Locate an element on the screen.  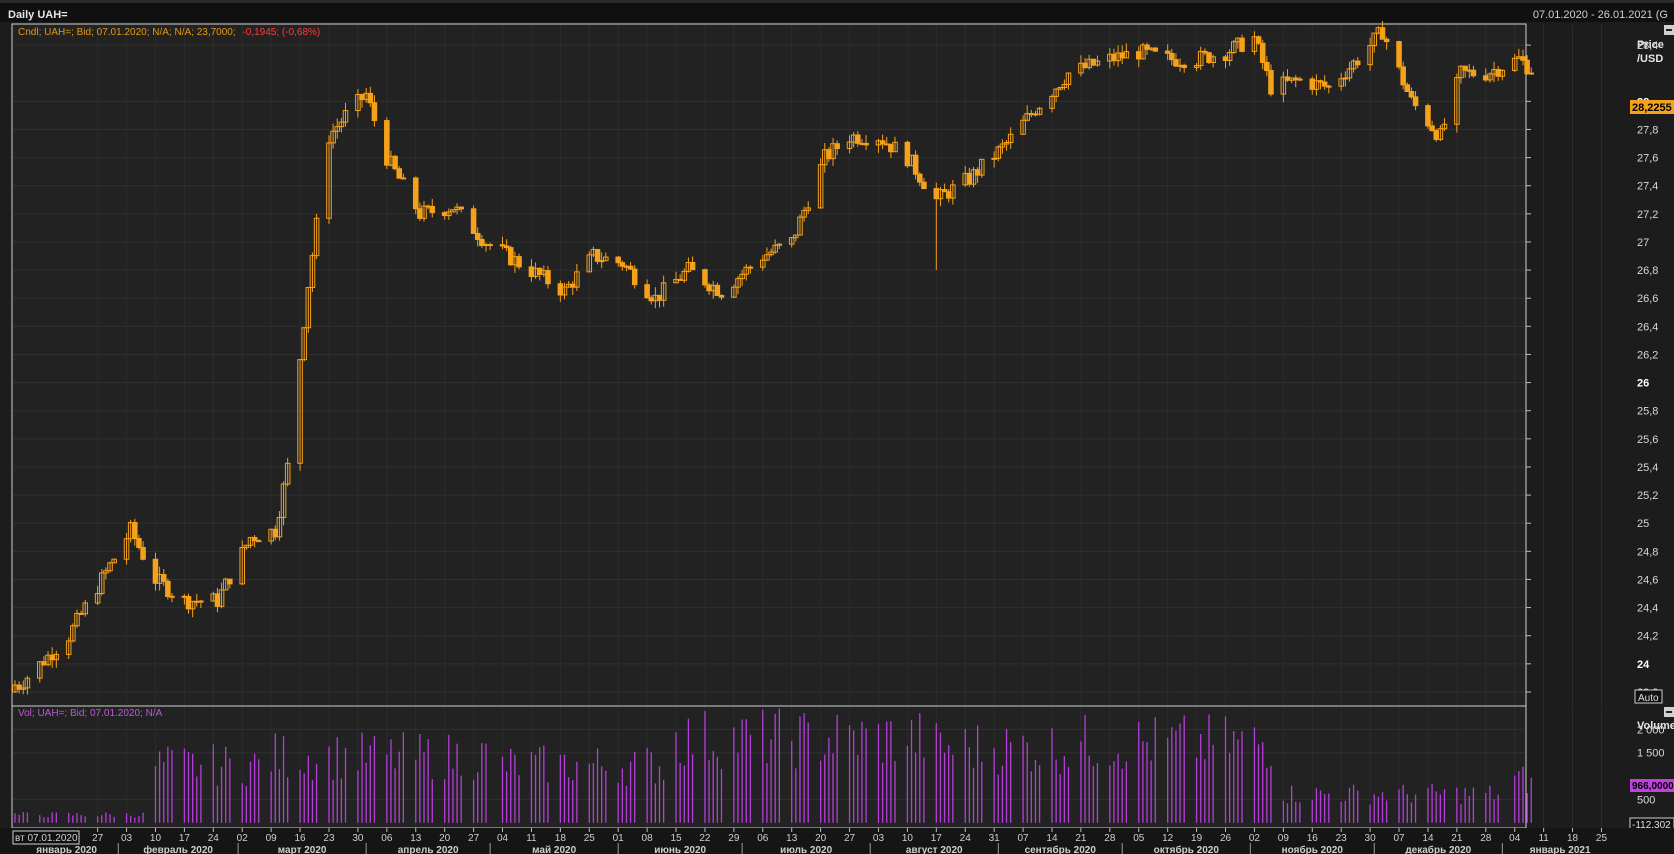
month-label: апрель 2020 is located at coordinates (428, 849).